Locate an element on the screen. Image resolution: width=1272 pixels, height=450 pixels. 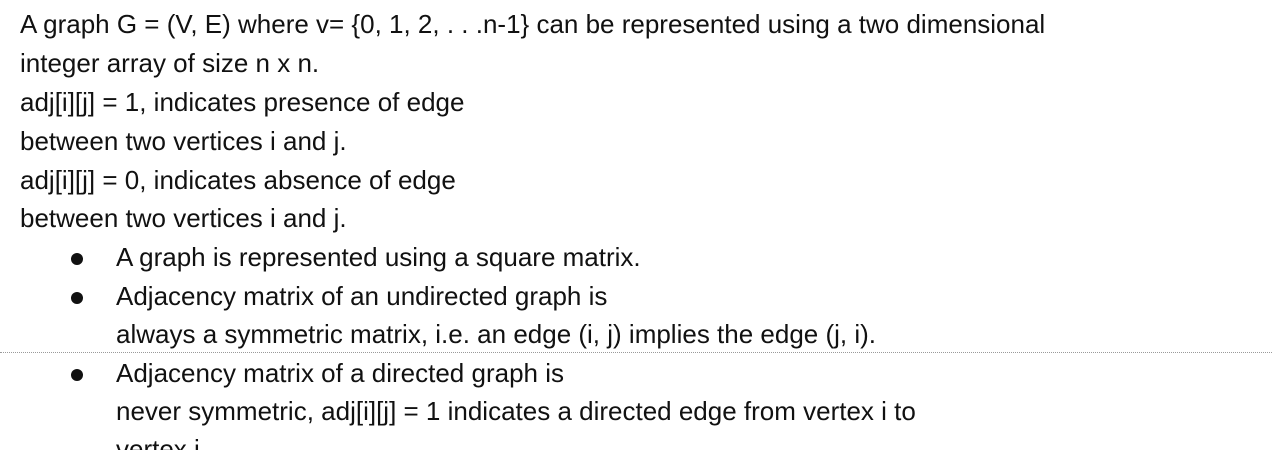
page-break-divider is located at coordinates (636, 352).